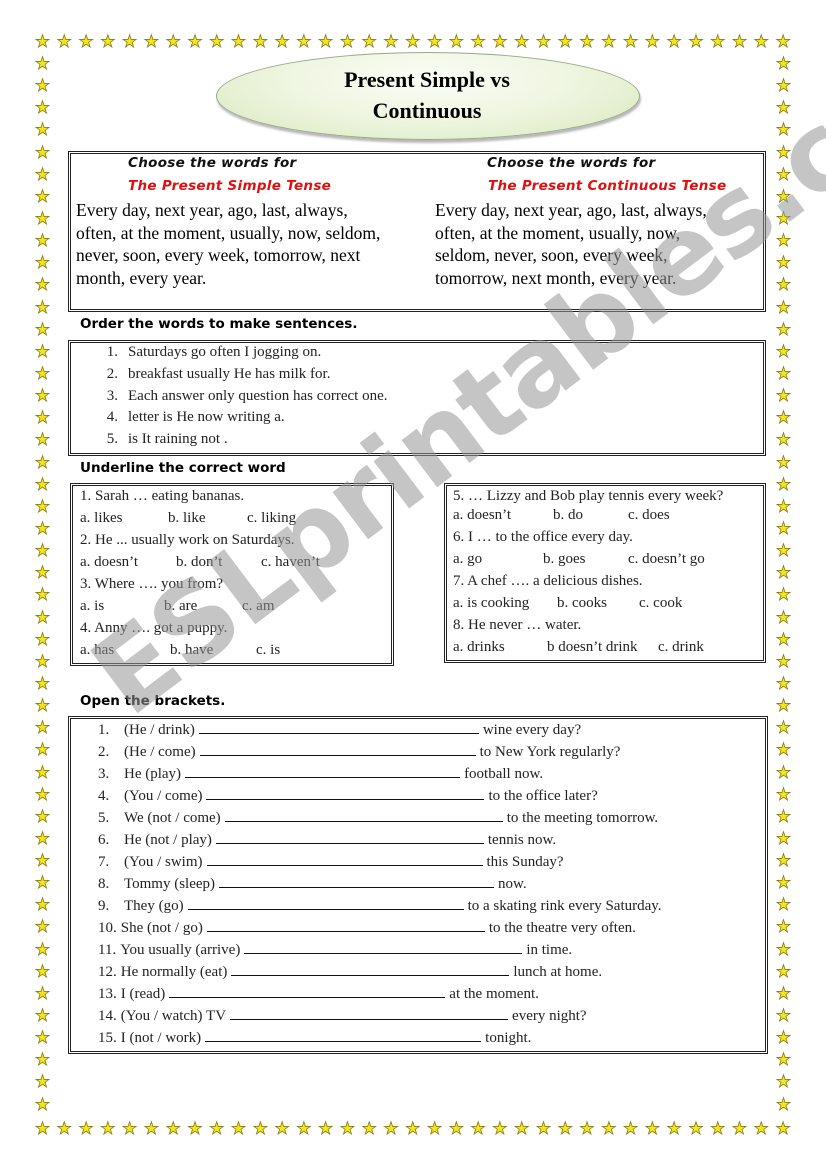 Image resolution: width=826 pixels, height=1169 pixels. Describe the element at coordinates (122, 606) in the screenshot. I see `option: a. is` at that location.